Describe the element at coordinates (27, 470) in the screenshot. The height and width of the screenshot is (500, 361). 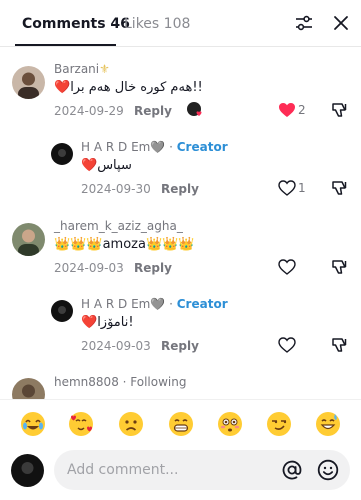
I see `my-avatar` at that location.